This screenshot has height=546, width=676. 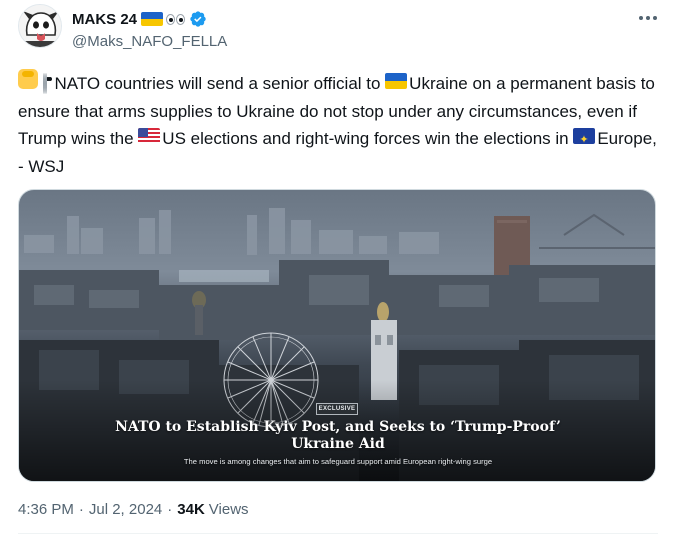 I want to click on verified-badge-icon, so click(x=198, y=19).